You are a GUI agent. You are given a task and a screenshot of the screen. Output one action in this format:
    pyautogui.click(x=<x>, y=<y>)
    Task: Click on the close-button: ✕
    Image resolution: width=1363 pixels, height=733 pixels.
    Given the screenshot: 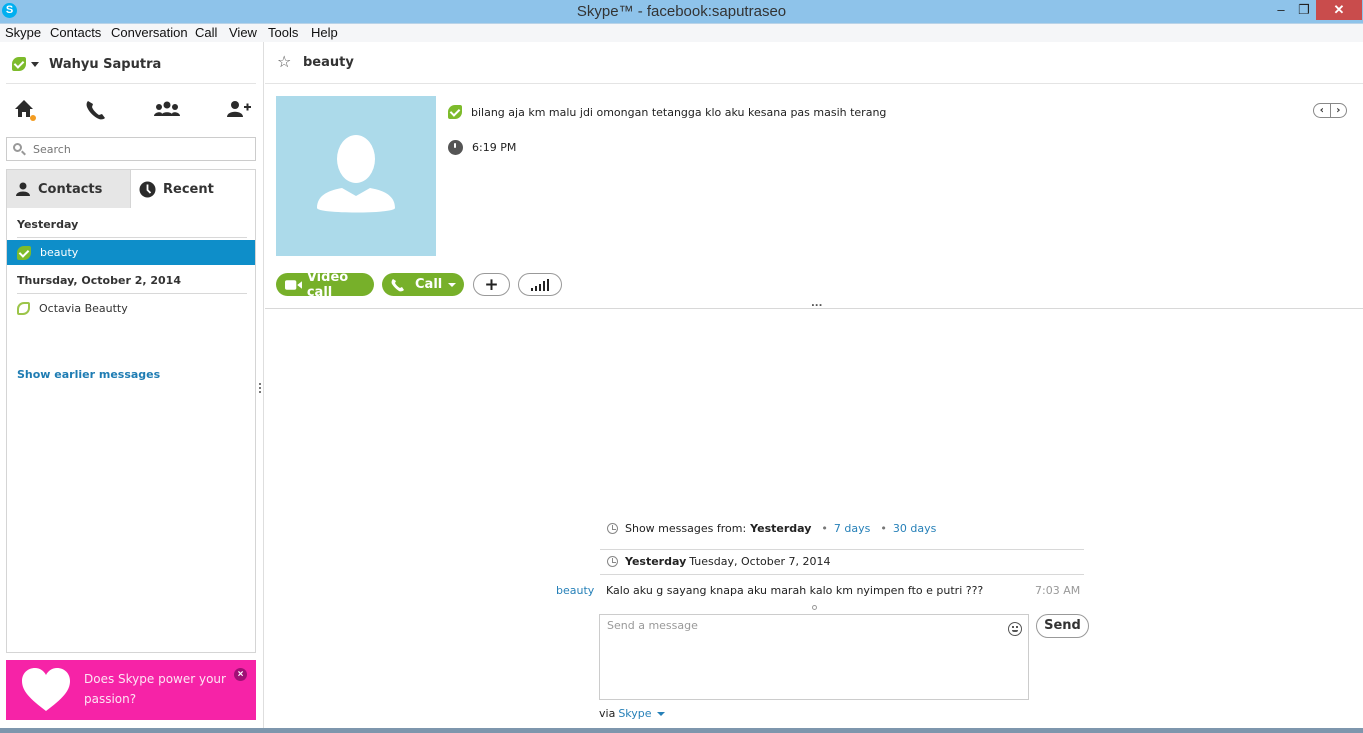 What is the action you would take?
    pyautogui.click(x=1339, y=10)
    